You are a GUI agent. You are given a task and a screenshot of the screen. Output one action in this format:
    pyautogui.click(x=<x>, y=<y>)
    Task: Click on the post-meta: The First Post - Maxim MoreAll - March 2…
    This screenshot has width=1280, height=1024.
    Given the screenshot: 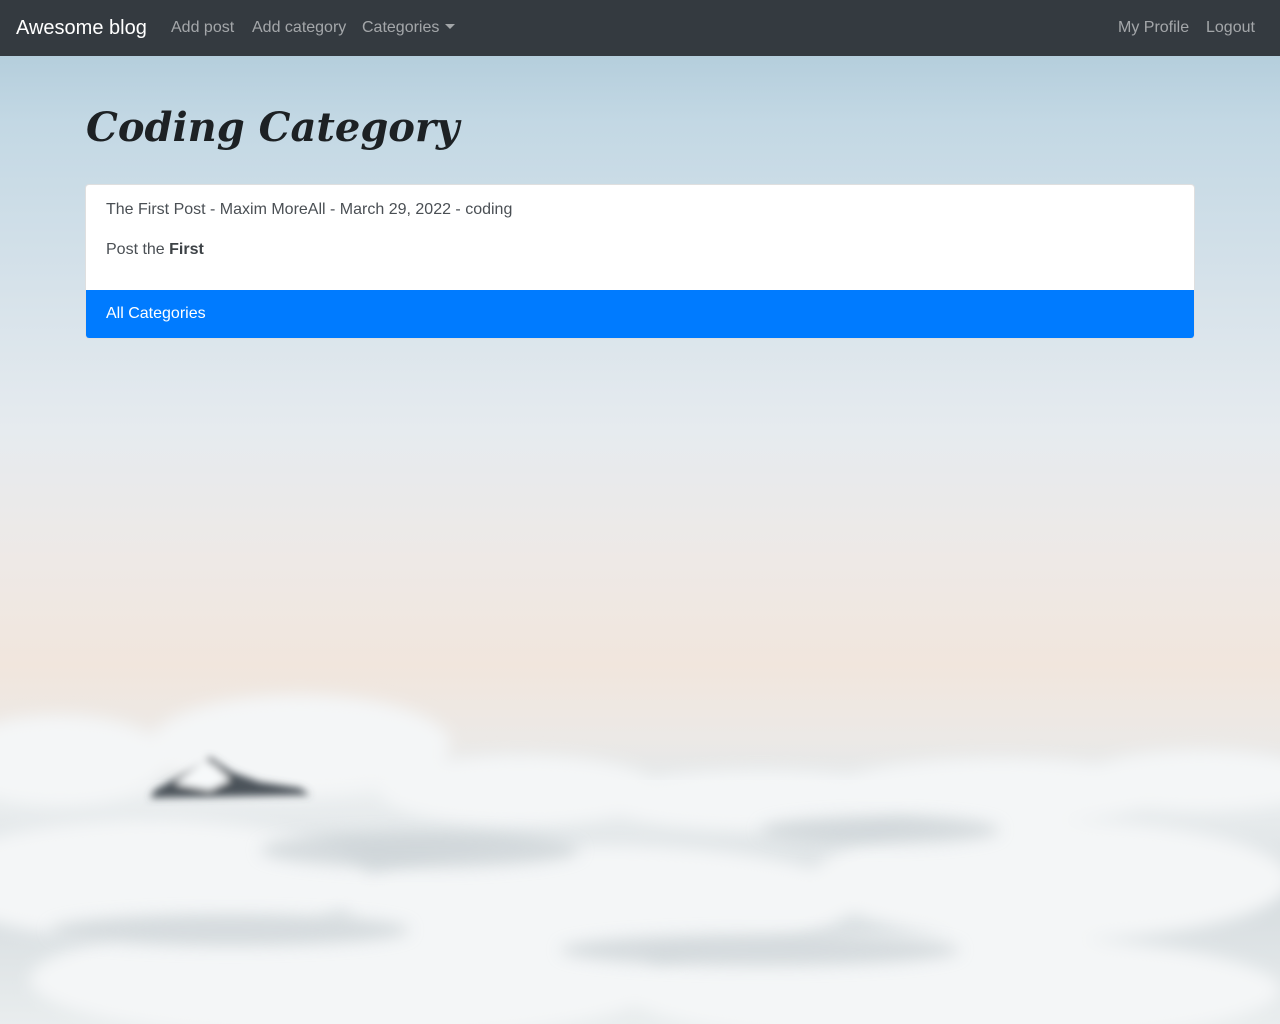 What is the action you would take?
    pyautogui.click(x=309, y=209)
    